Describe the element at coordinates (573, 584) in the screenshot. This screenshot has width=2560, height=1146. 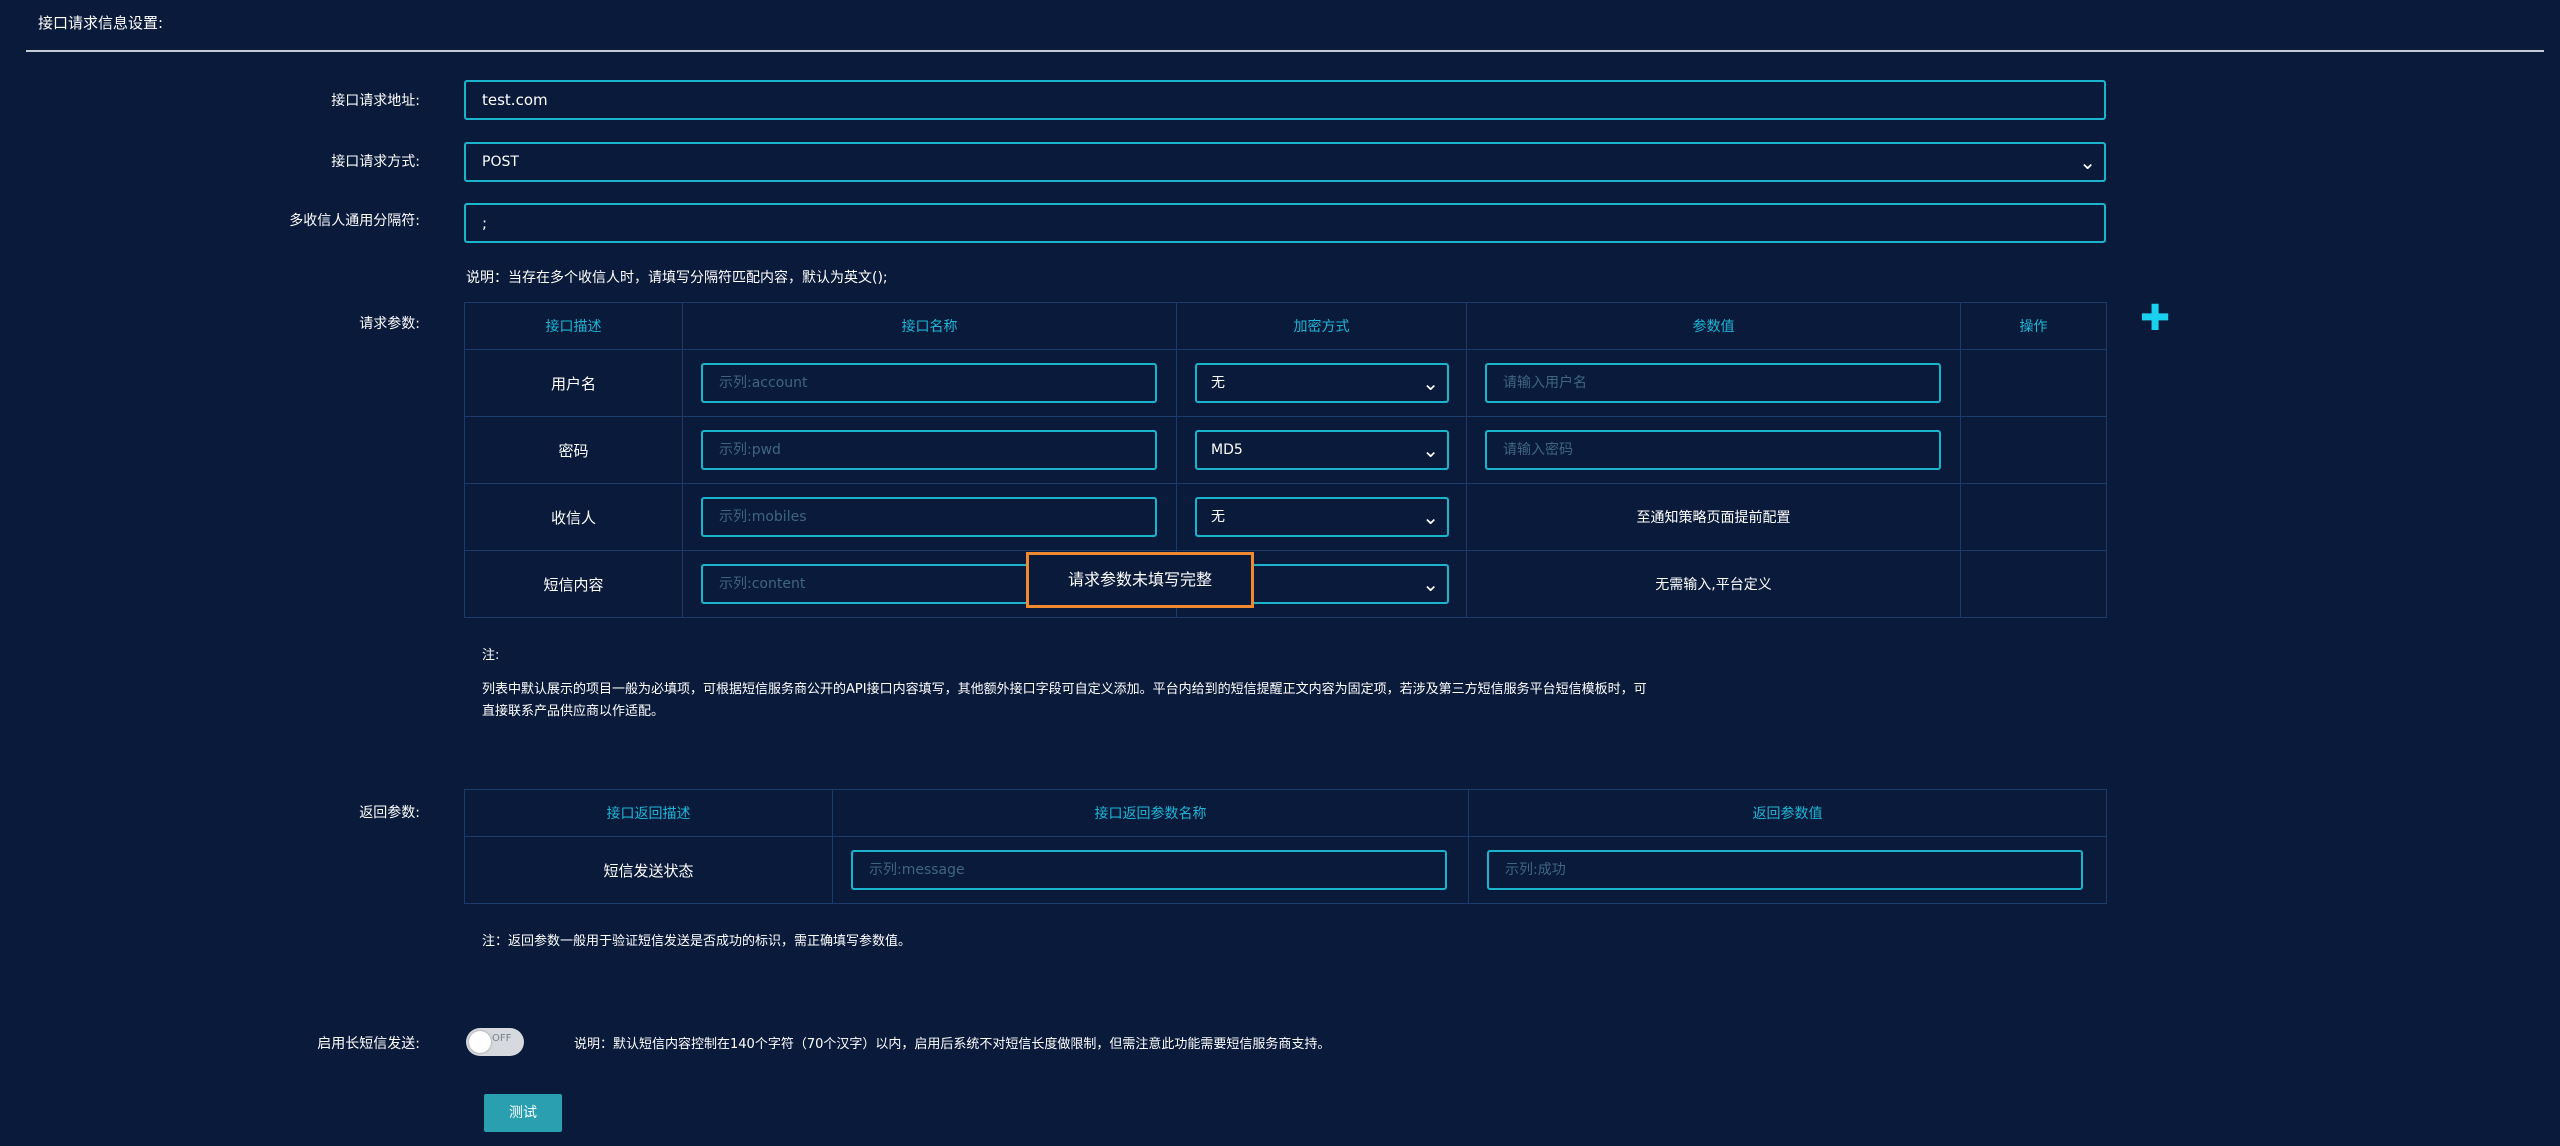
I see `row-desc: 短信内容` at that location.